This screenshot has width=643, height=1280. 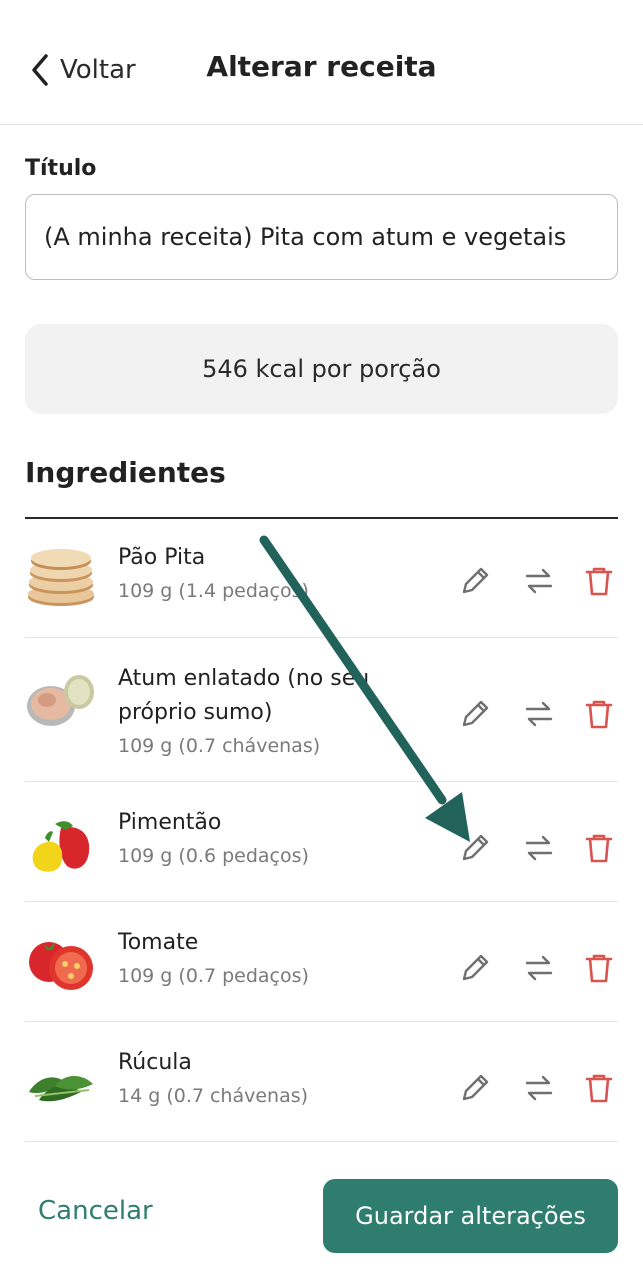 I want to click on save-changes-button: Guardar alterações, so click(x=470, y=1216).